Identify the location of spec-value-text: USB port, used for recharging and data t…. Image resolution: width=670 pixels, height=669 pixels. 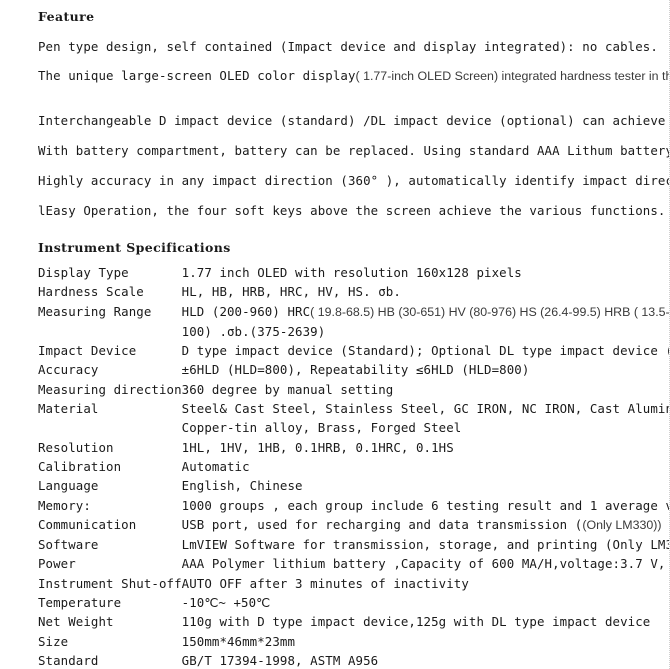
(382, 524).